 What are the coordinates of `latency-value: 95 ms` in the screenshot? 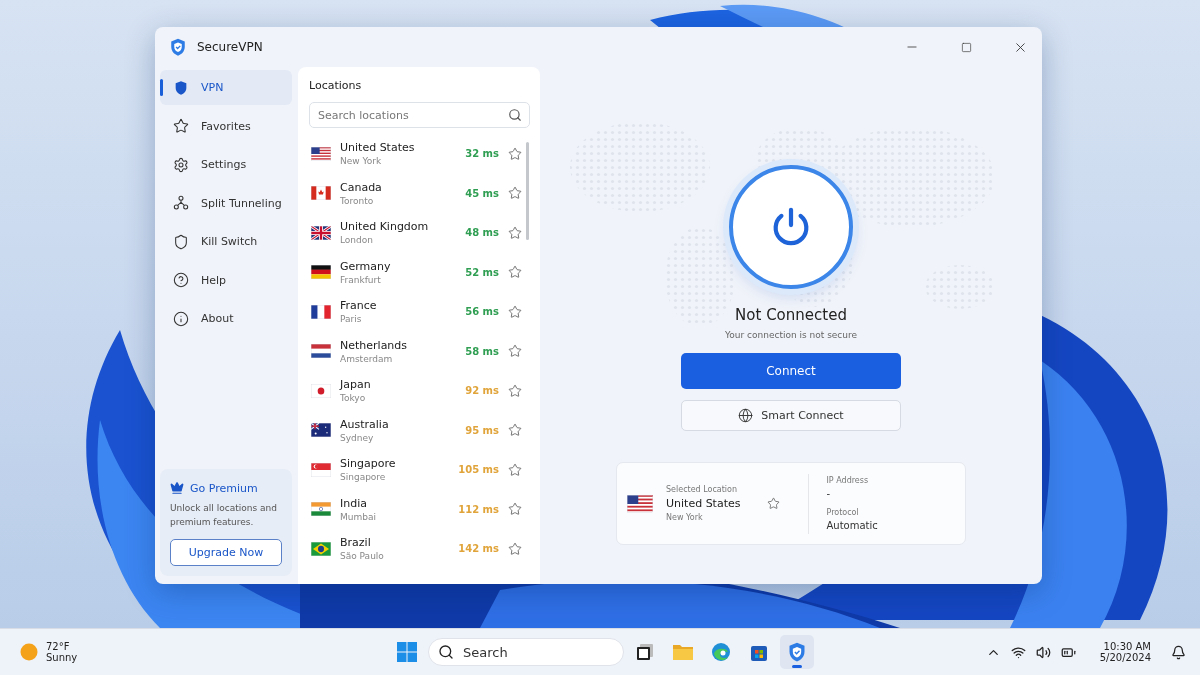 It's located at (481, 430).